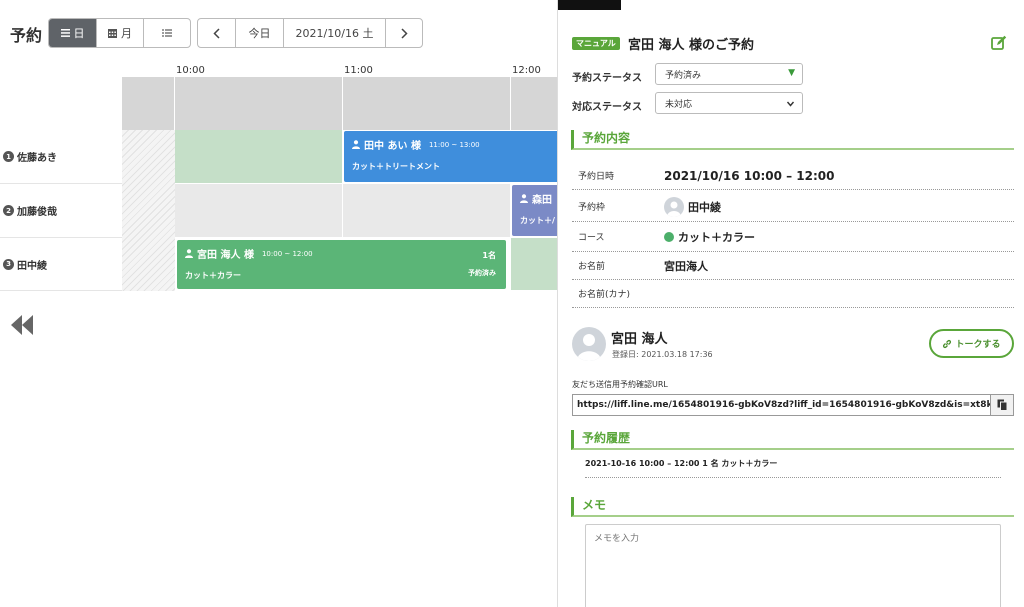 The height and width of the screenshot is (607, 1024). What do you see at coordinates (8, 264) in the screenshot?
I see `staff-number-badge: 3` at bounding box center [8, 264].